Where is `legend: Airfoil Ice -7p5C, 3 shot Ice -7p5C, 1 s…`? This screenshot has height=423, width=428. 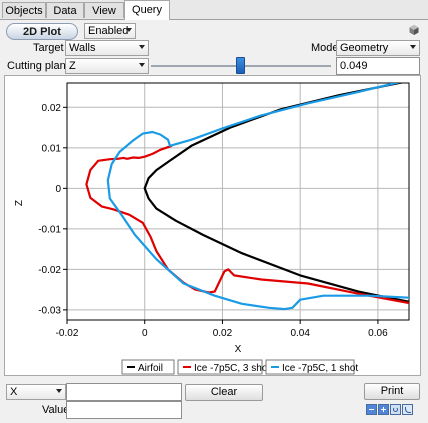
legend: Airfoil Ice -7p5C, 3 shot Ice -7p5C, 1 s… is located at coordinates (239, 367).